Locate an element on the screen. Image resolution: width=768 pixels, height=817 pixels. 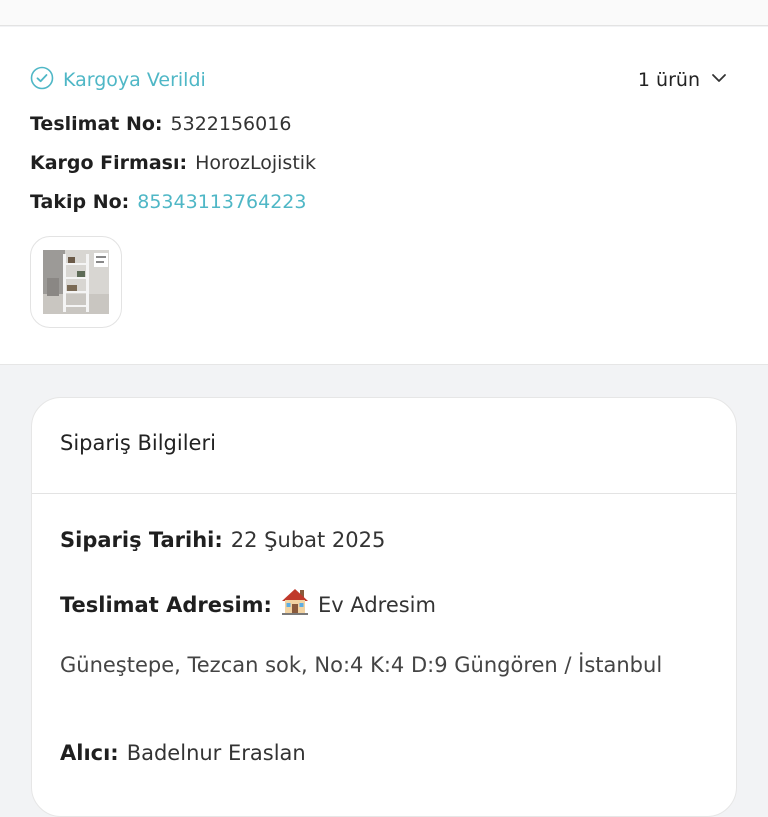
product-image is located at coordinates (76, 282).